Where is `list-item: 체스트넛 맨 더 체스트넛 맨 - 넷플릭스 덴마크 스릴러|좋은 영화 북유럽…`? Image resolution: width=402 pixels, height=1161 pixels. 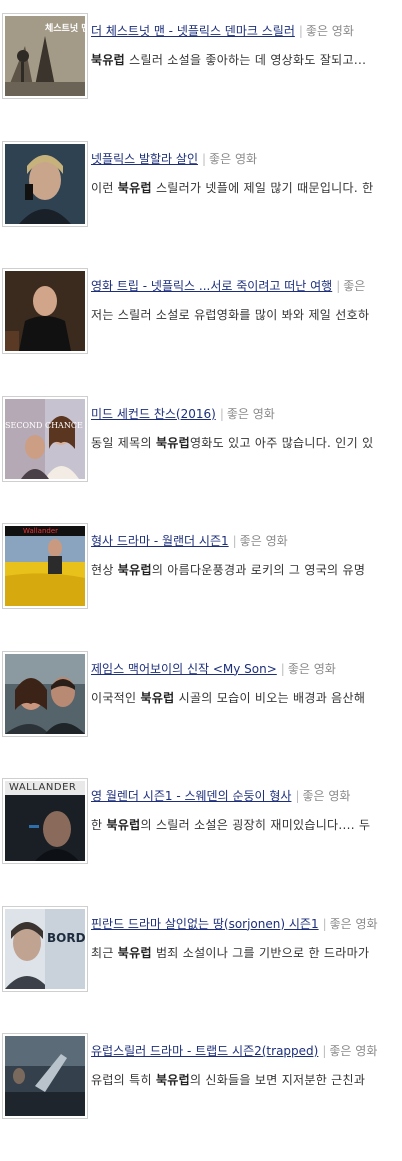 list-item: 체스트넛 맨 더 체스트넛 맨 - 넷플릭스 덴마크 스릴러|좋은 영화 북유럽… is located at coordinates (201, 77).